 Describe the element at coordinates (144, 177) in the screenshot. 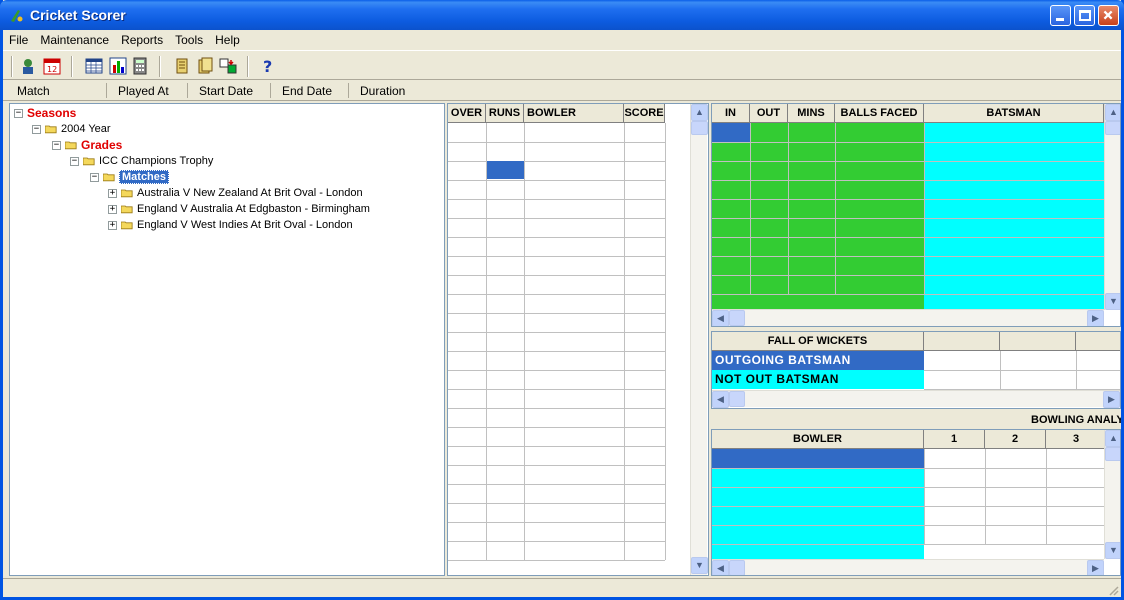

I see `tree-label-matches: Matches` at that location.